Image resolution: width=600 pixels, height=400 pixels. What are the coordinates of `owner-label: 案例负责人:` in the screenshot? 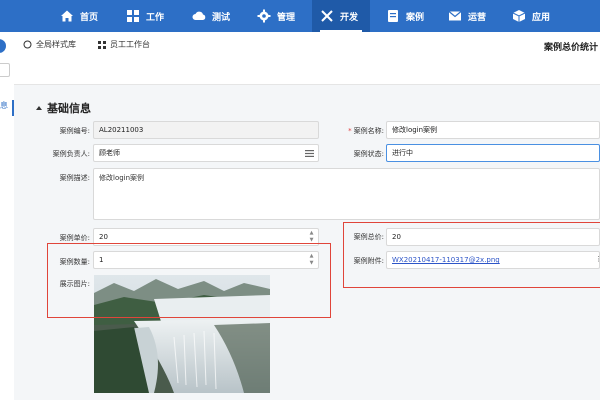 It's located at (71, 154).